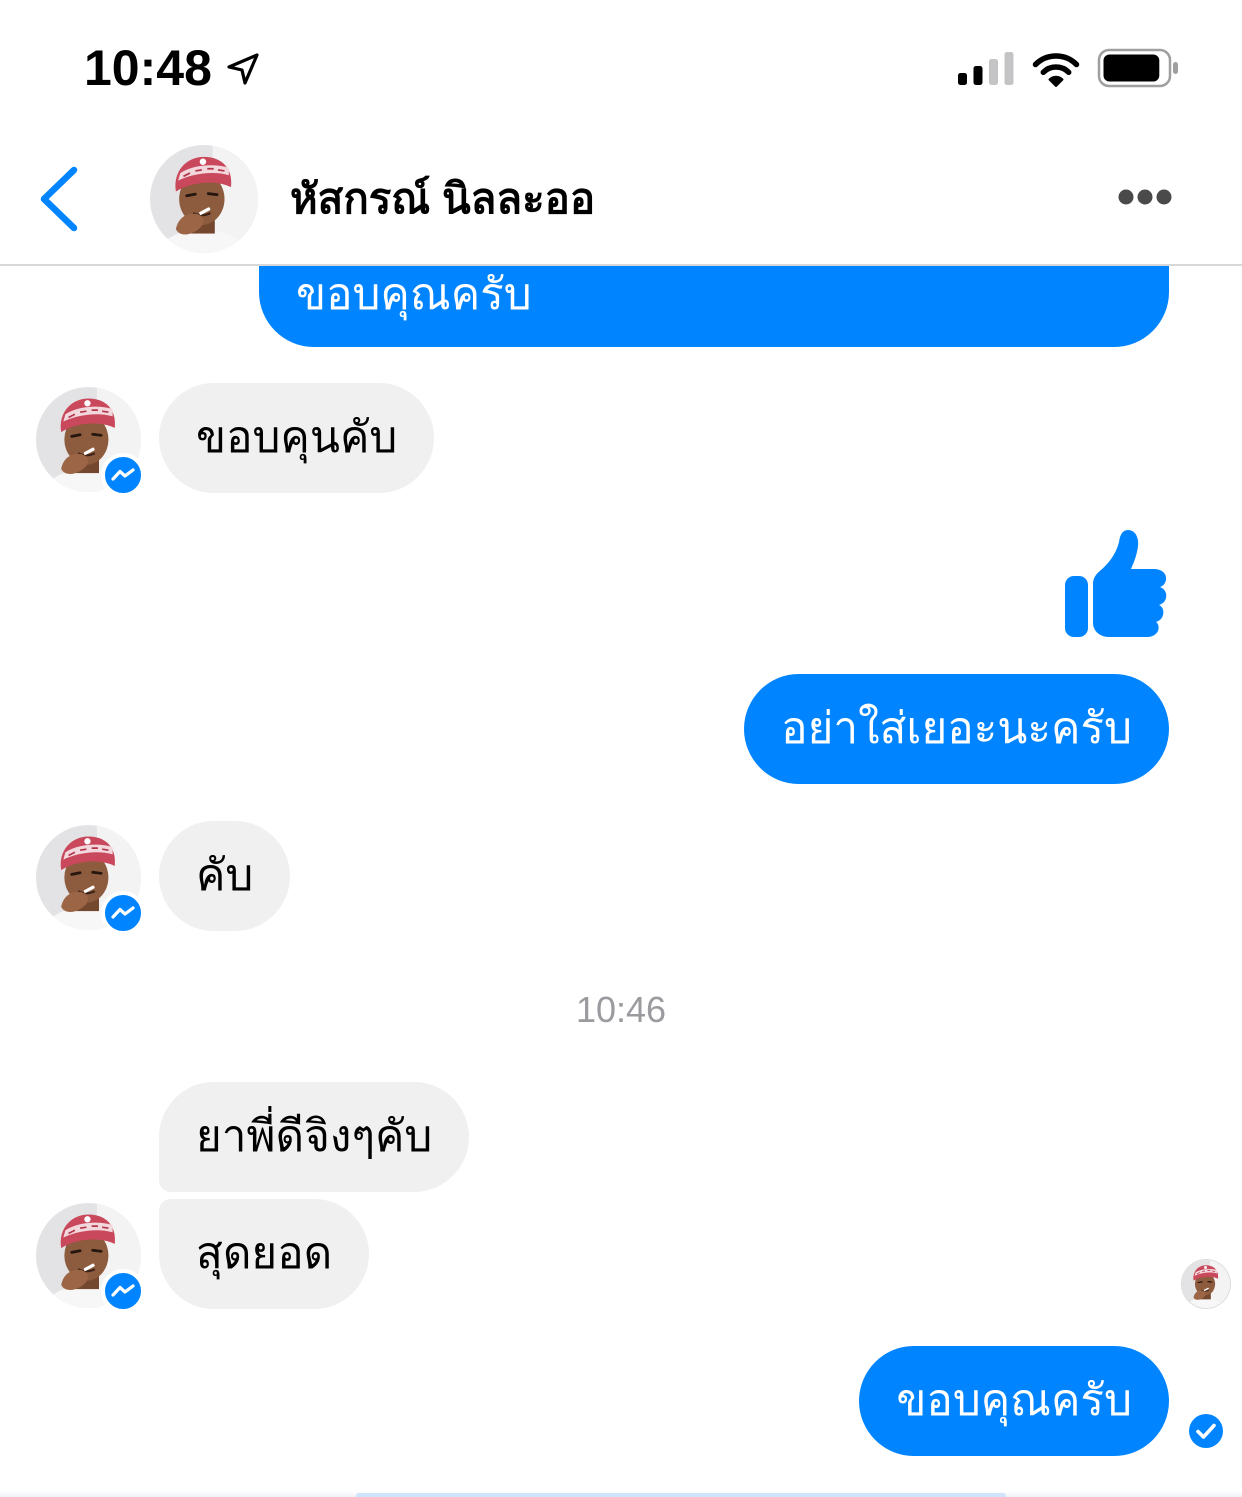  I want to click on message-text: สุดยอด, so click(264, 1253).